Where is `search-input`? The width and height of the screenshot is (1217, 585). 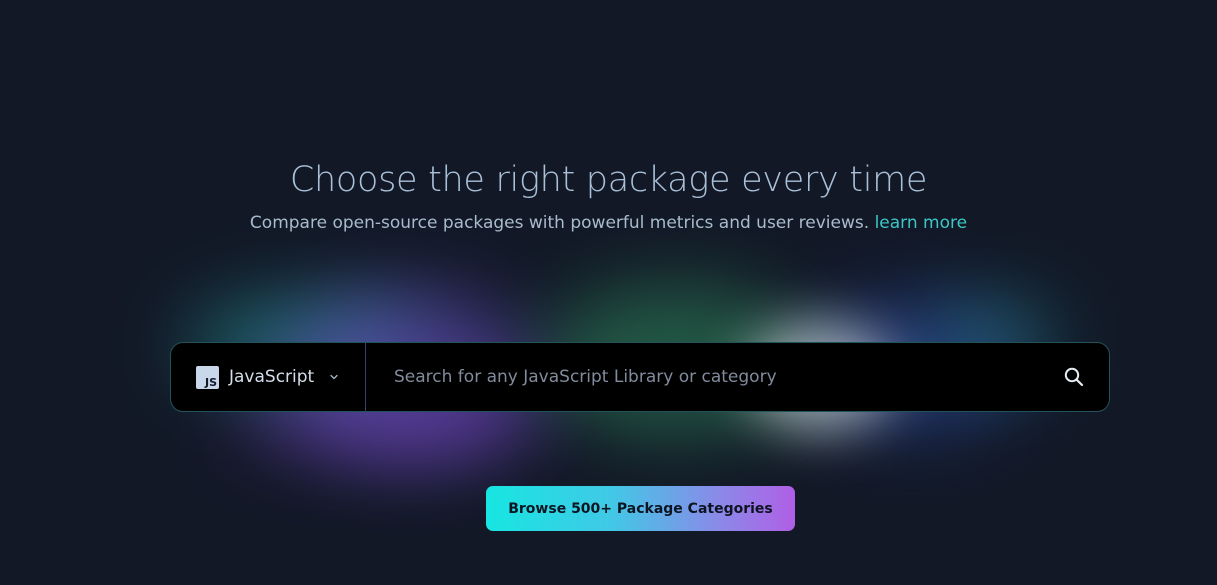
search-input is located at coordinates (702, 377).